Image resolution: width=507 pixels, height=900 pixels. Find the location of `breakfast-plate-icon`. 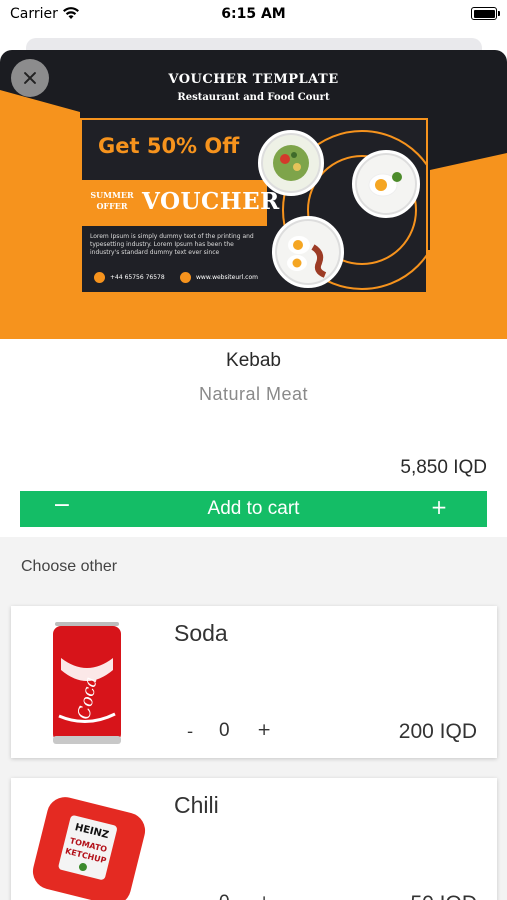

breakfast-plate-icon is located at coordinates (308, 252).